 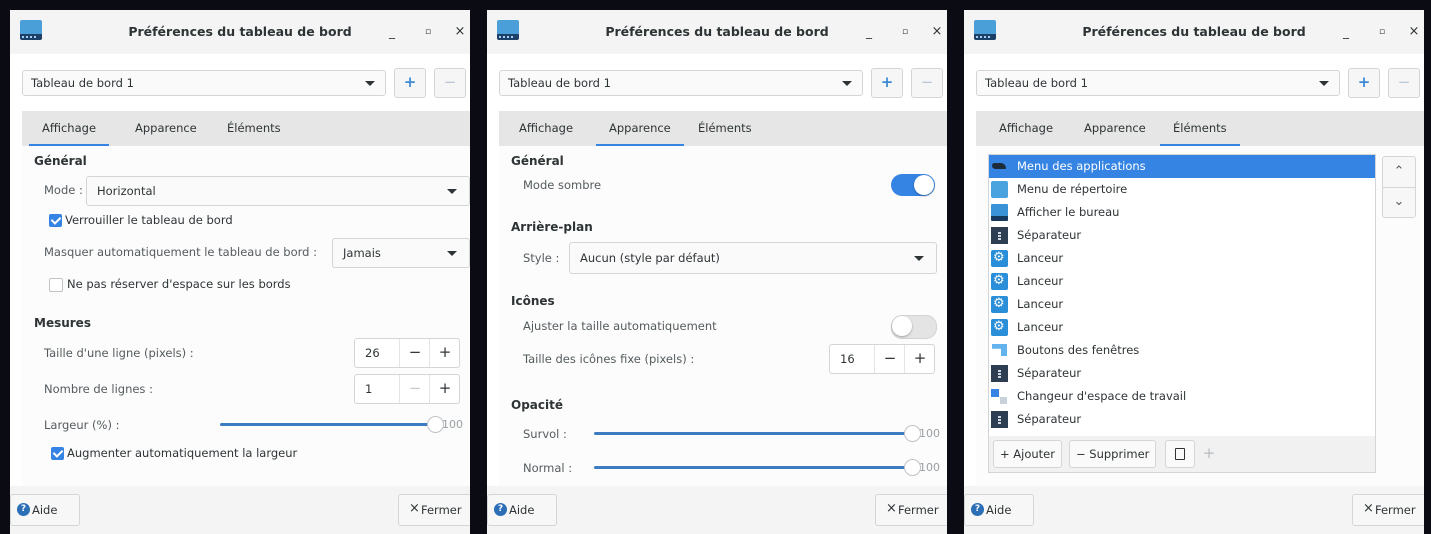 I want to click on no-reserve-space-checkbox, so click(x=56, y=285).